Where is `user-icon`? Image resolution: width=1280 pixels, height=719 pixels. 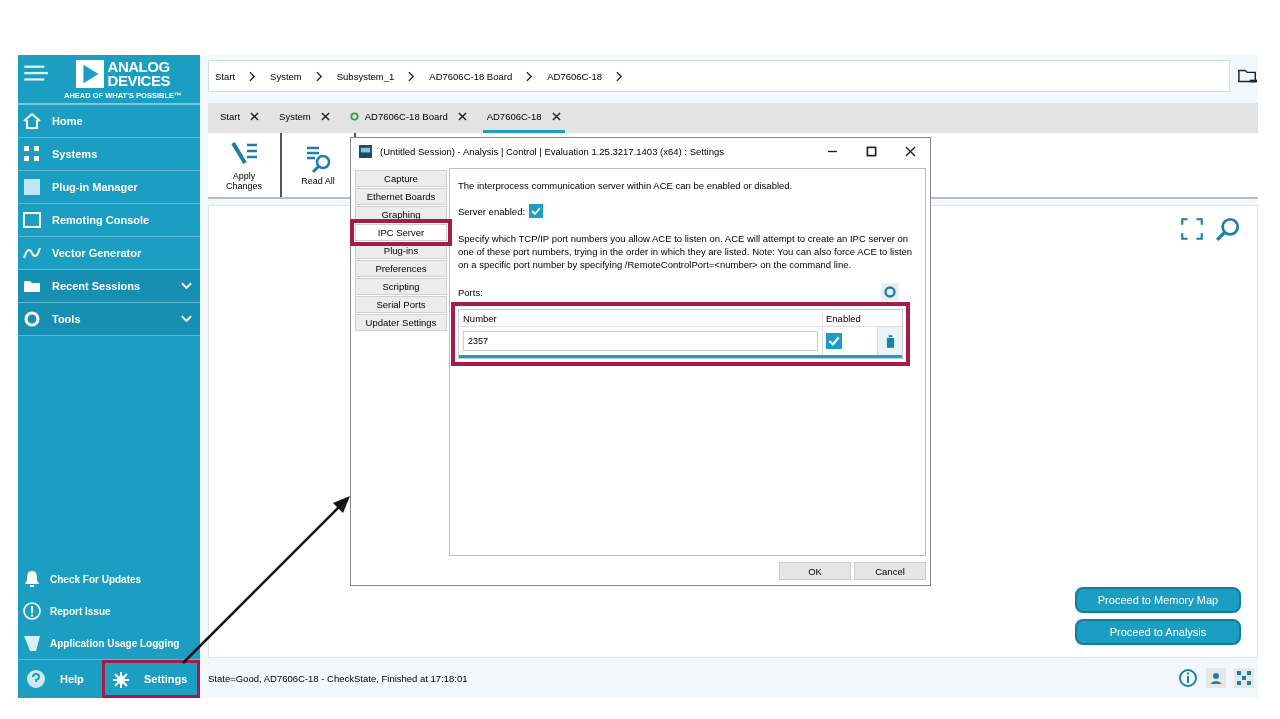
user-icon is located at coordinates (1216, 678).